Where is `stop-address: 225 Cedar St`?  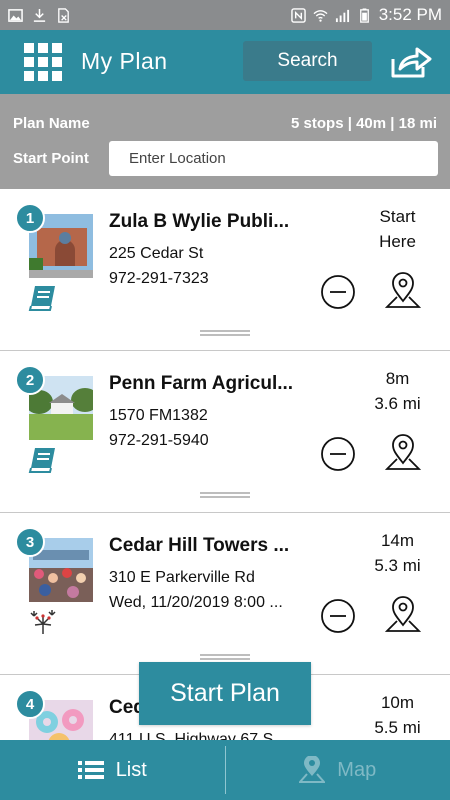
stop-address: 225 Cedar St is located at coordinates (156, 253).